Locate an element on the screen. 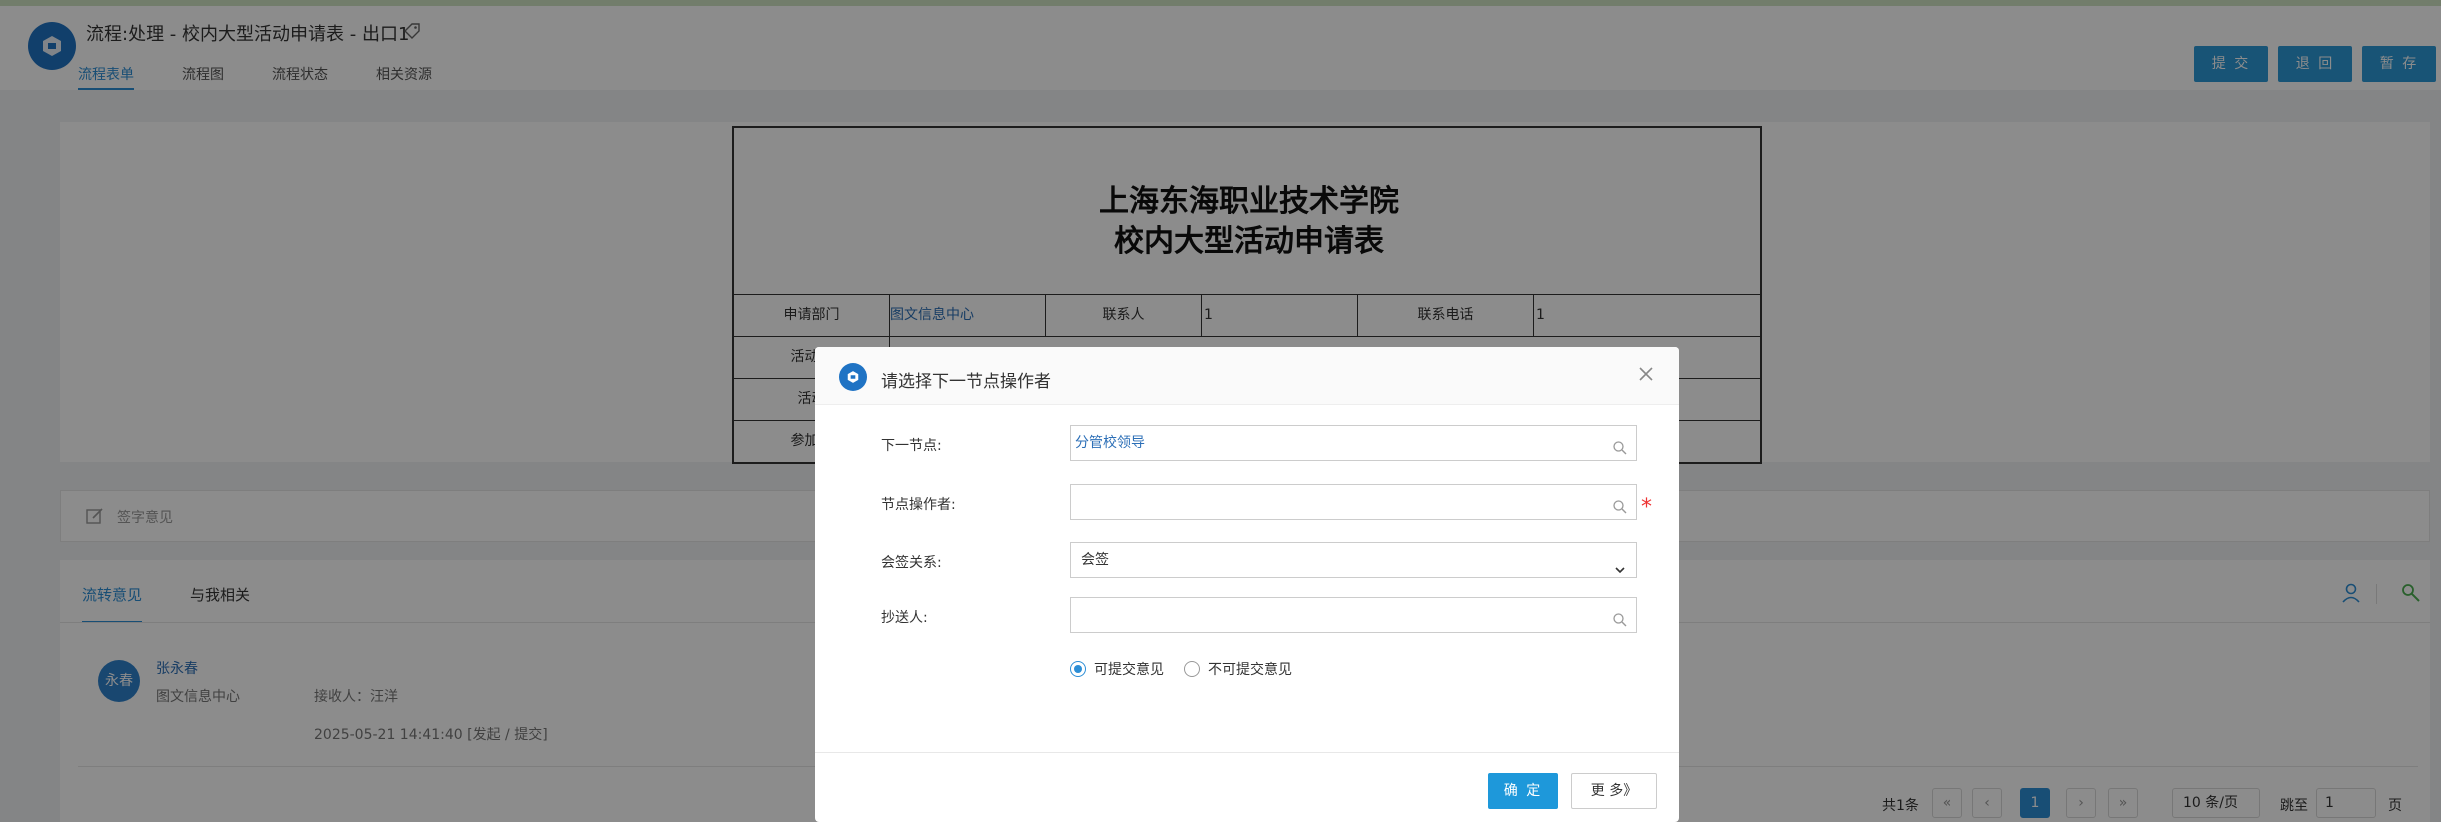 The image size is (2441, 822). dialog-logo is located at coordinates (853, 377).